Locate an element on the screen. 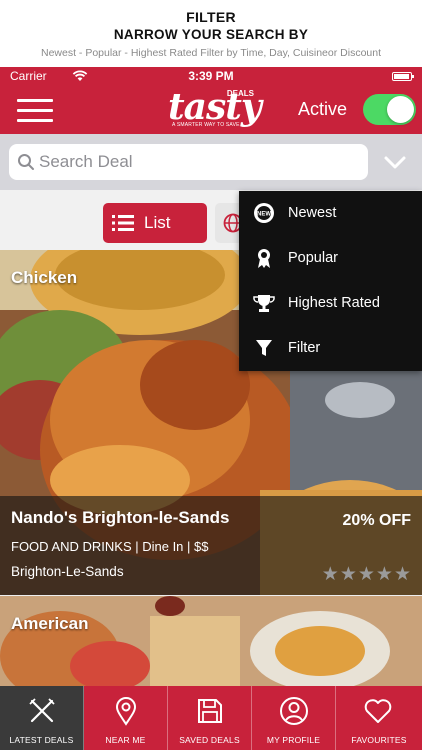 This screenshot has height=750, width=422. dropdown-item-popular: Popular is located at coordinates (330, 258).